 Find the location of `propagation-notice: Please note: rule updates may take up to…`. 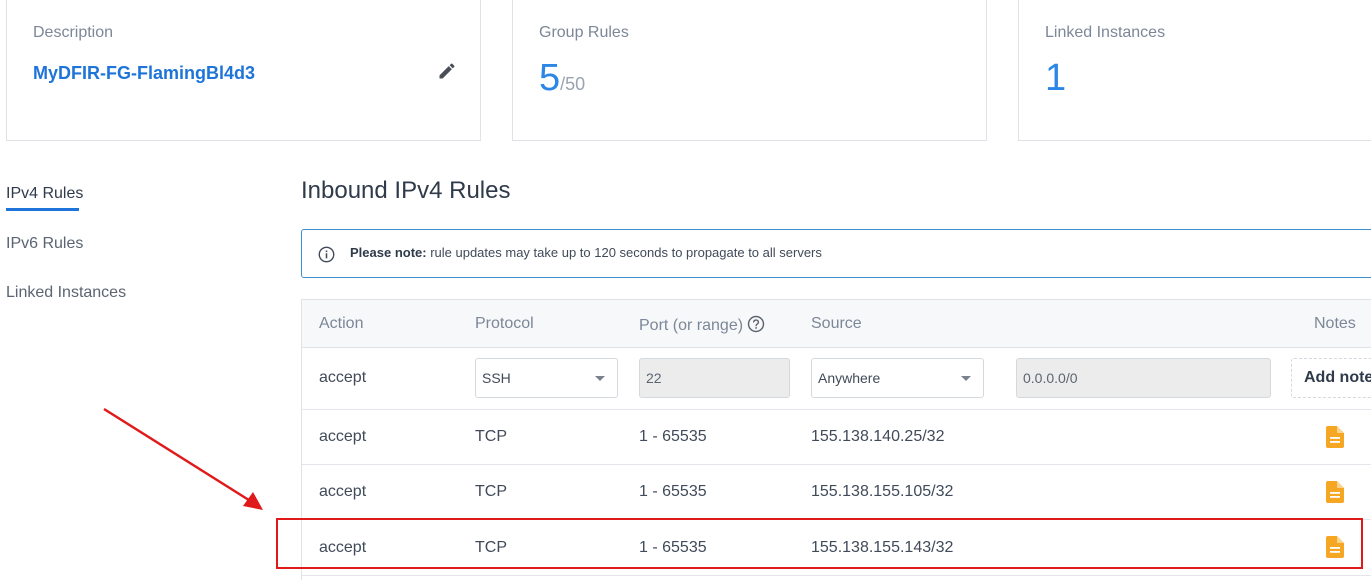

propagation-notice: Please note: rule updates may take up to… is located at coordinates (836, 253).